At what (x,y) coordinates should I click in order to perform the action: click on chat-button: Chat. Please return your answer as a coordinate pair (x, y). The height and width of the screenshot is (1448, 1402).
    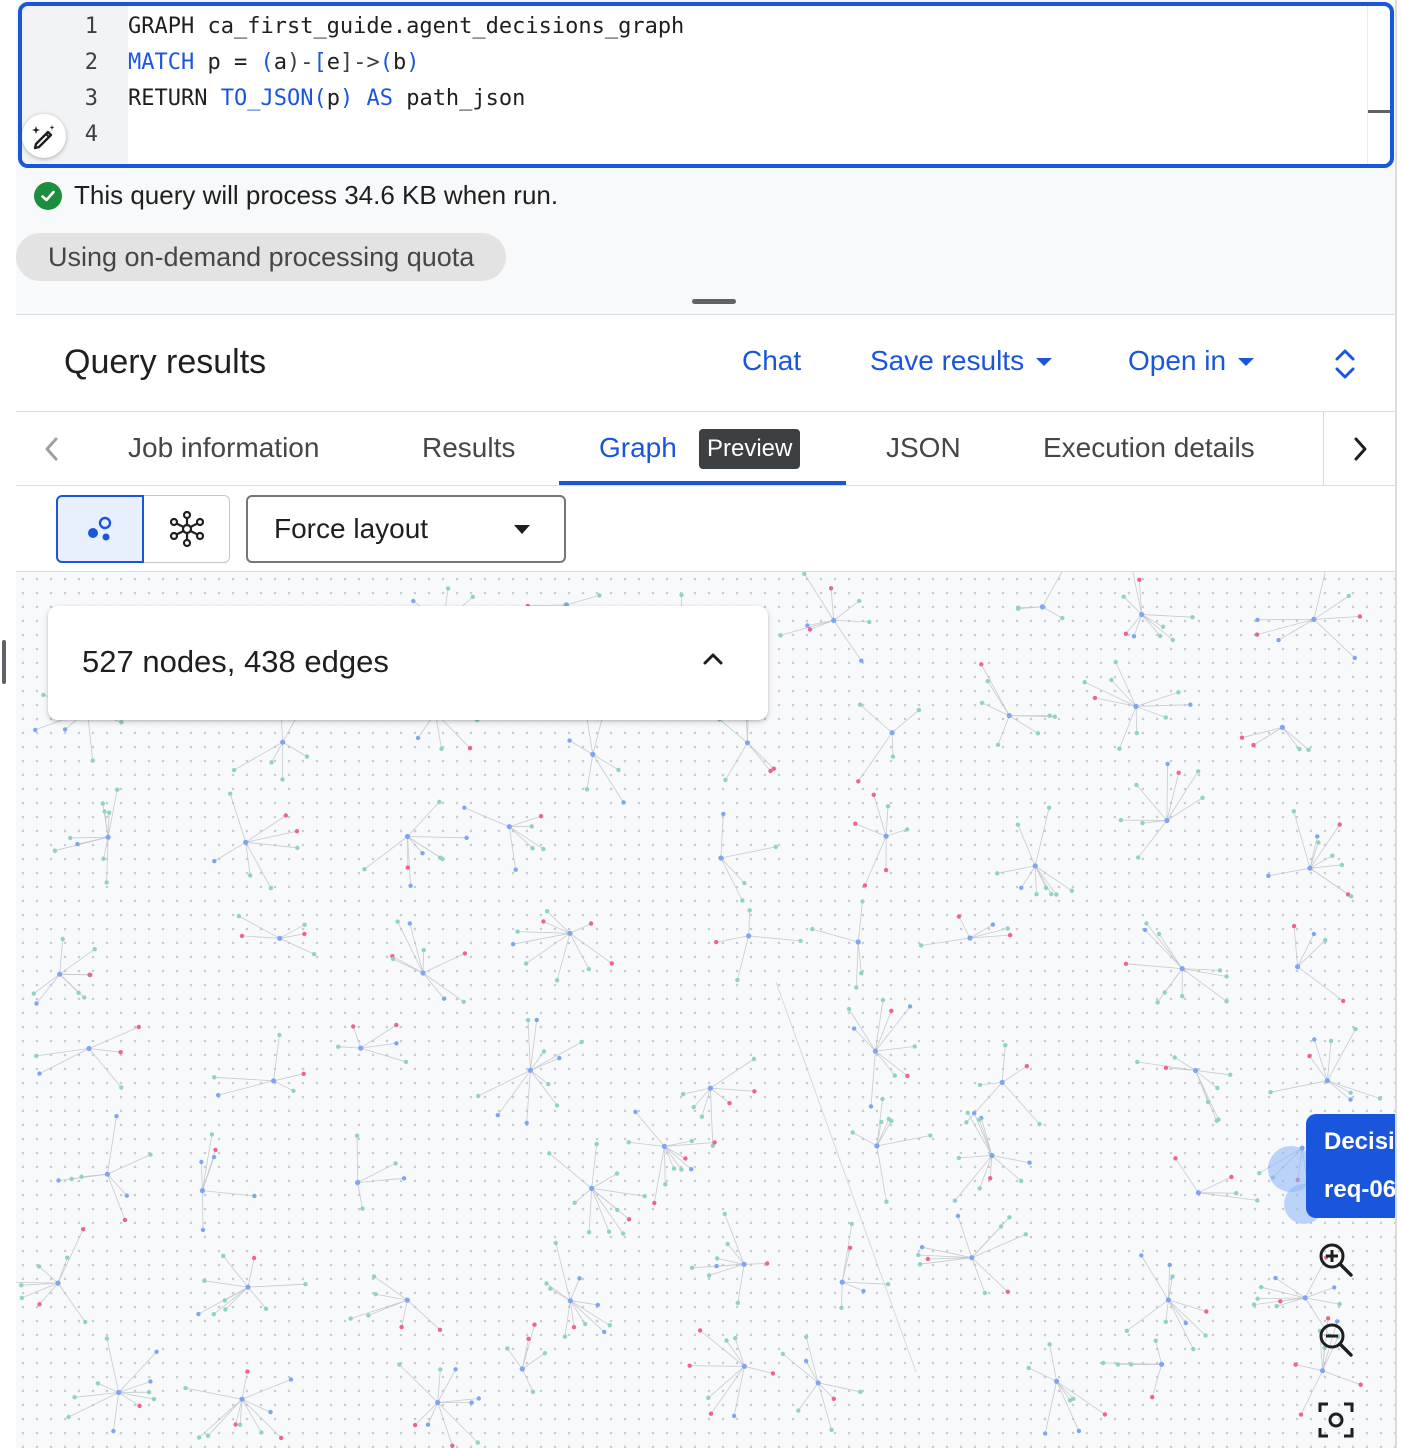
    Looking at the image, I should click on (771, 361).